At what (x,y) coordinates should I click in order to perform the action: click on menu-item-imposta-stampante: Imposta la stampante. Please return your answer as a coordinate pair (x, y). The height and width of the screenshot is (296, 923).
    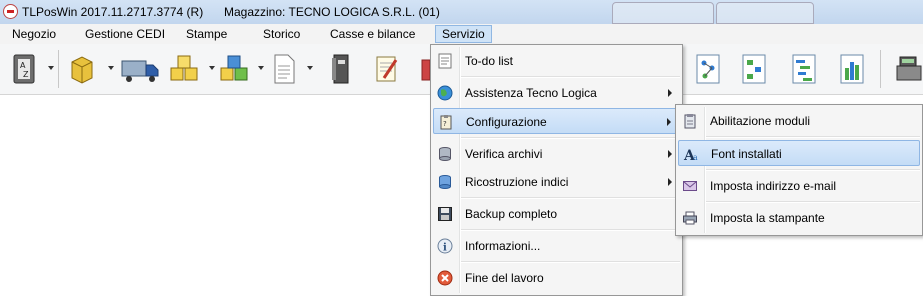
    Looking at the image, I should click on (799, 218).